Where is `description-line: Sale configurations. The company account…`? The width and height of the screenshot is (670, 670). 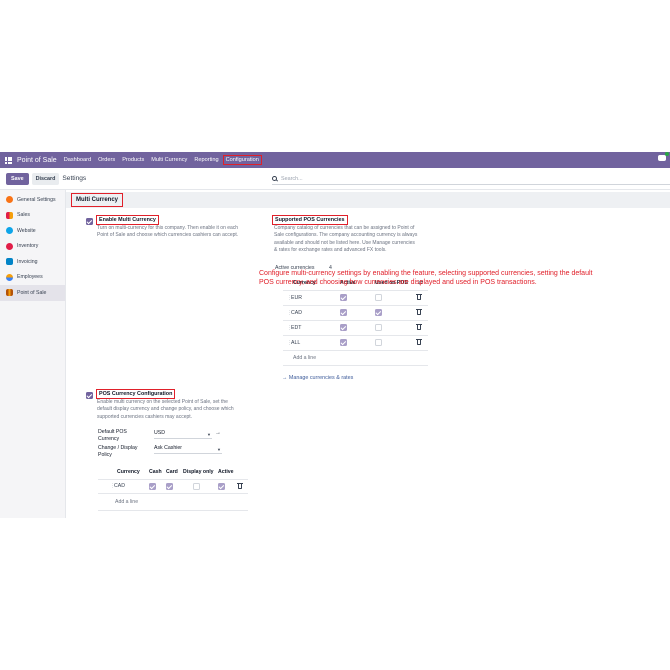 description-line: Sale configurations. The company account… is located at coordinates (346, 235).